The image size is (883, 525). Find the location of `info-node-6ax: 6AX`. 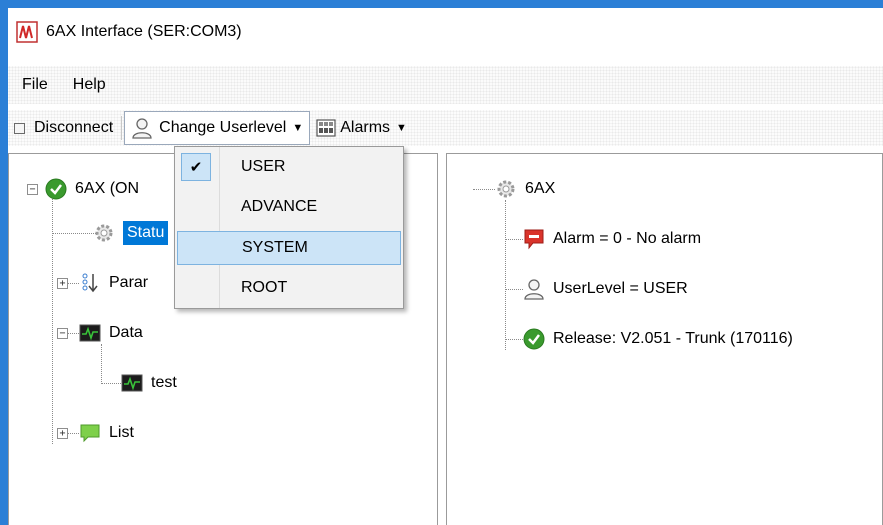

info-node-6ax: 6AX is located at coordinates (525, 189).